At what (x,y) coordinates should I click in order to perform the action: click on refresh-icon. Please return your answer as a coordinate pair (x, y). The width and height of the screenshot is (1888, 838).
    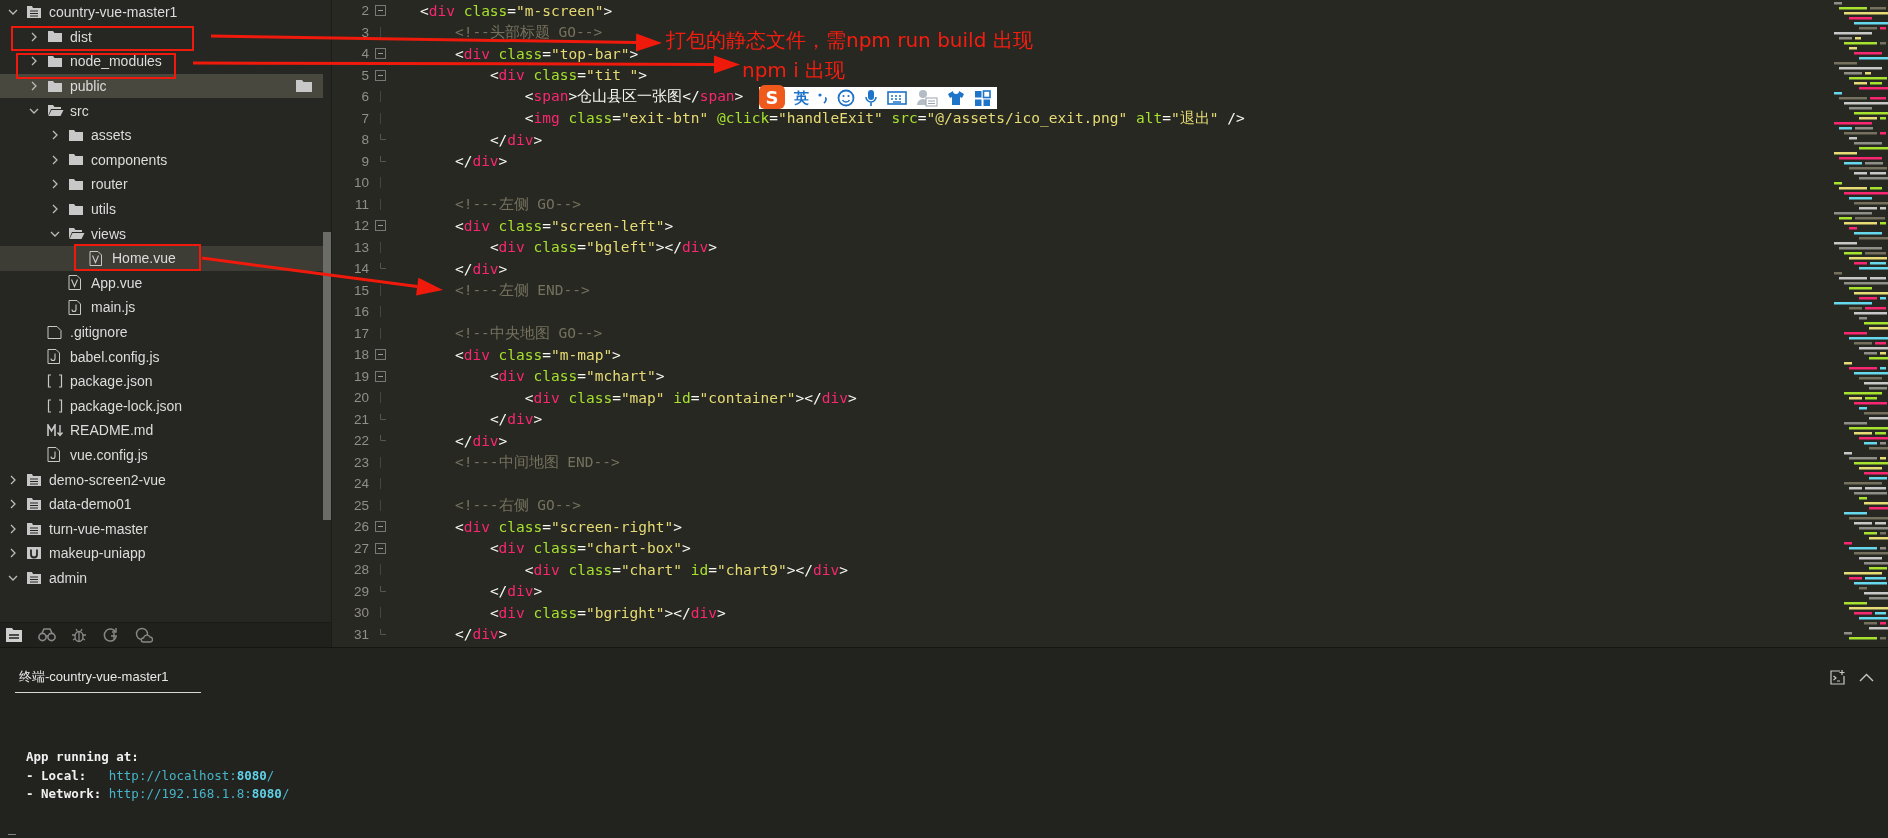
    Looking at the image, I should click on (111, 635).